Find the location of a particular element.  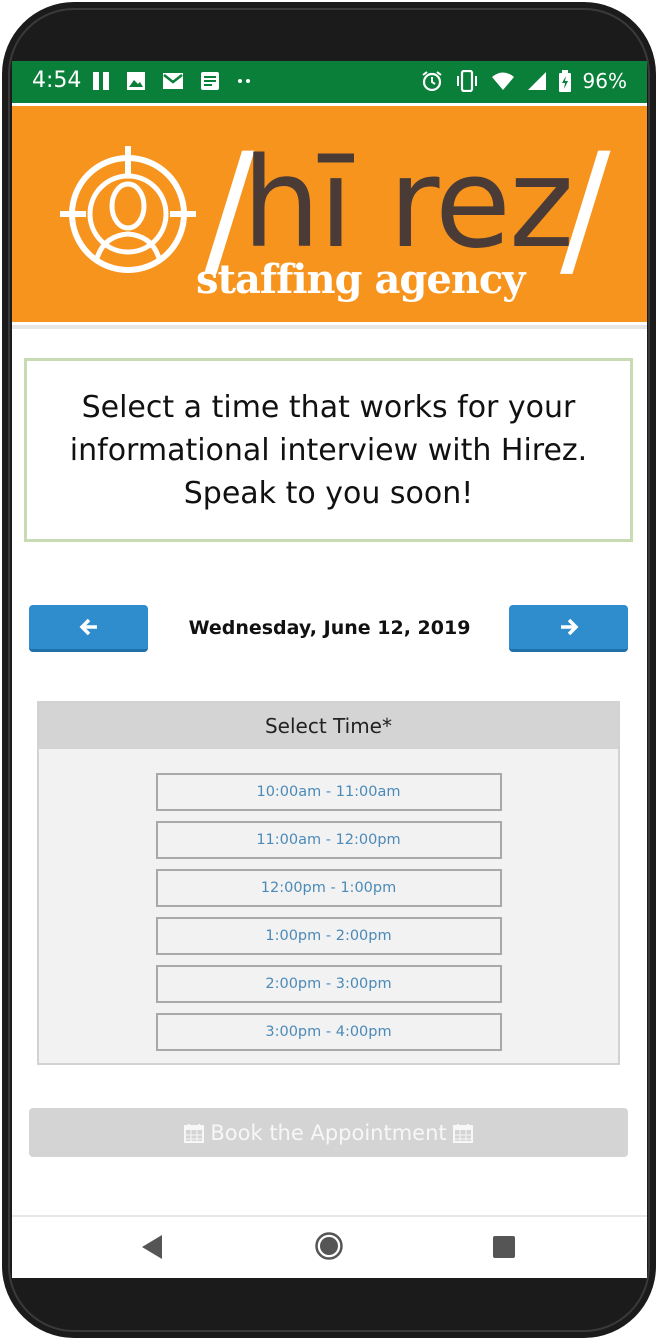

back-icon is located at coordinates (152, 1247).